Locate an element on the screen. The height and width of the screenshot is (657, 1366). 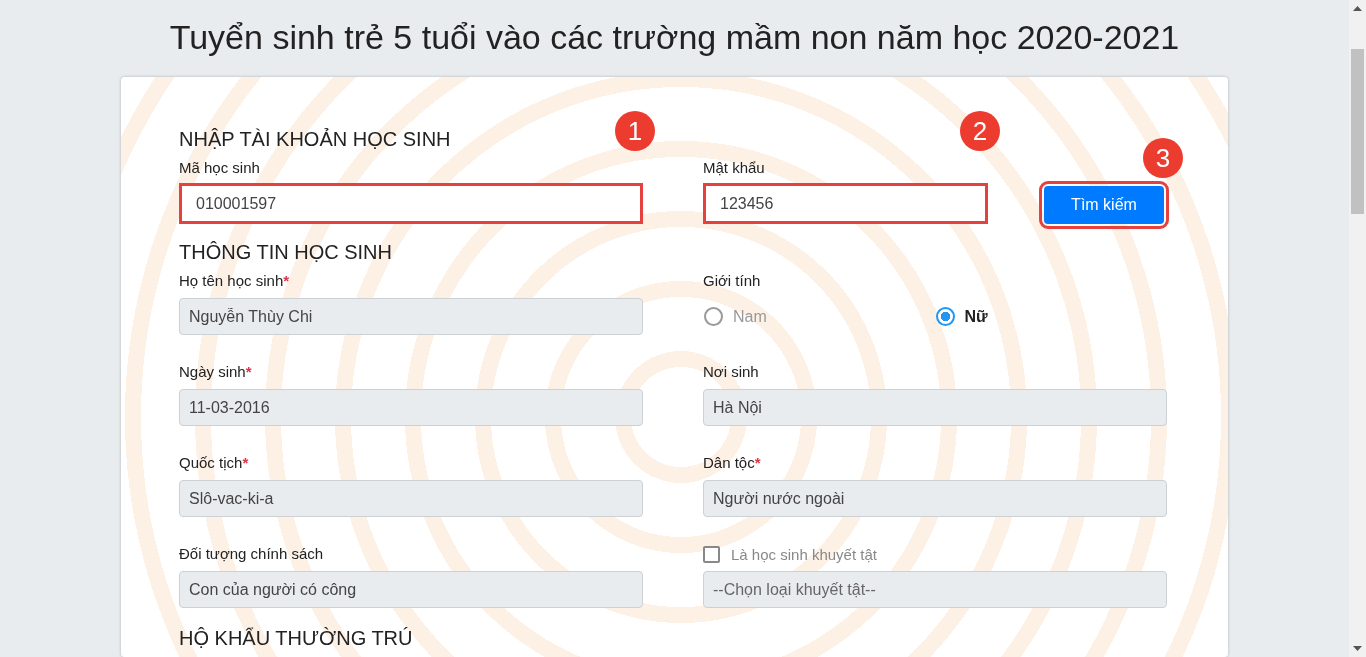
input-field: Hà Nội is located at coordinates (935, 407).